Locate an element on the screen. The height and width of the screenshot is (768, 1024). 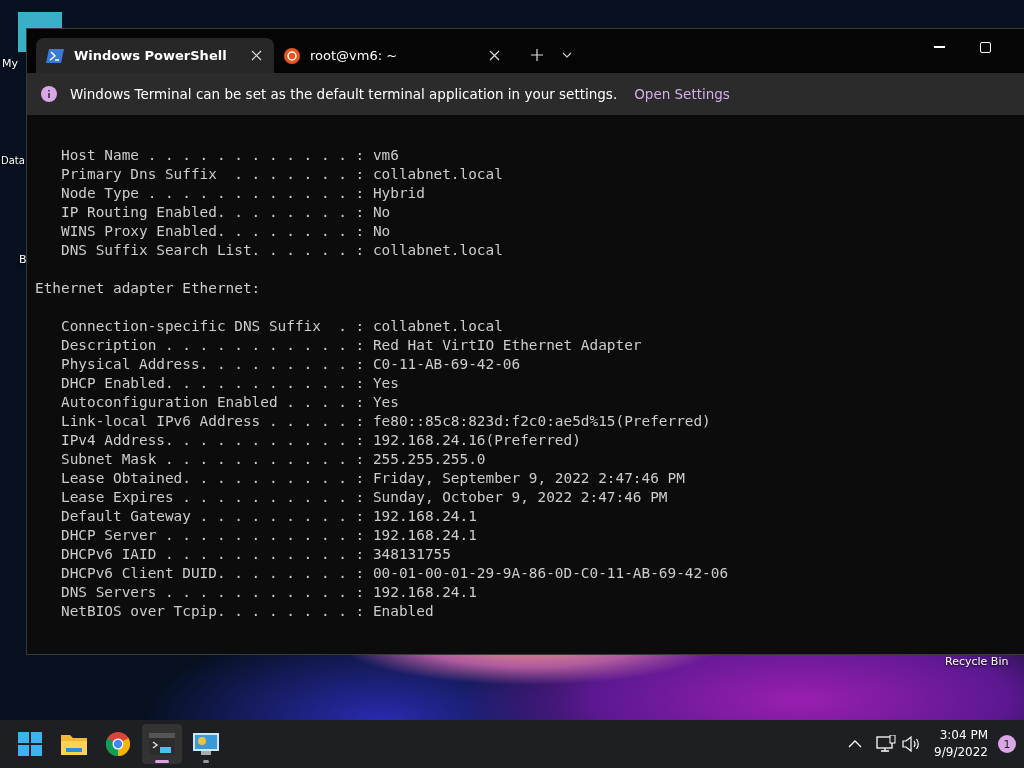
tab-title: root@vm6: ~ is located at coordinates (354, 55).